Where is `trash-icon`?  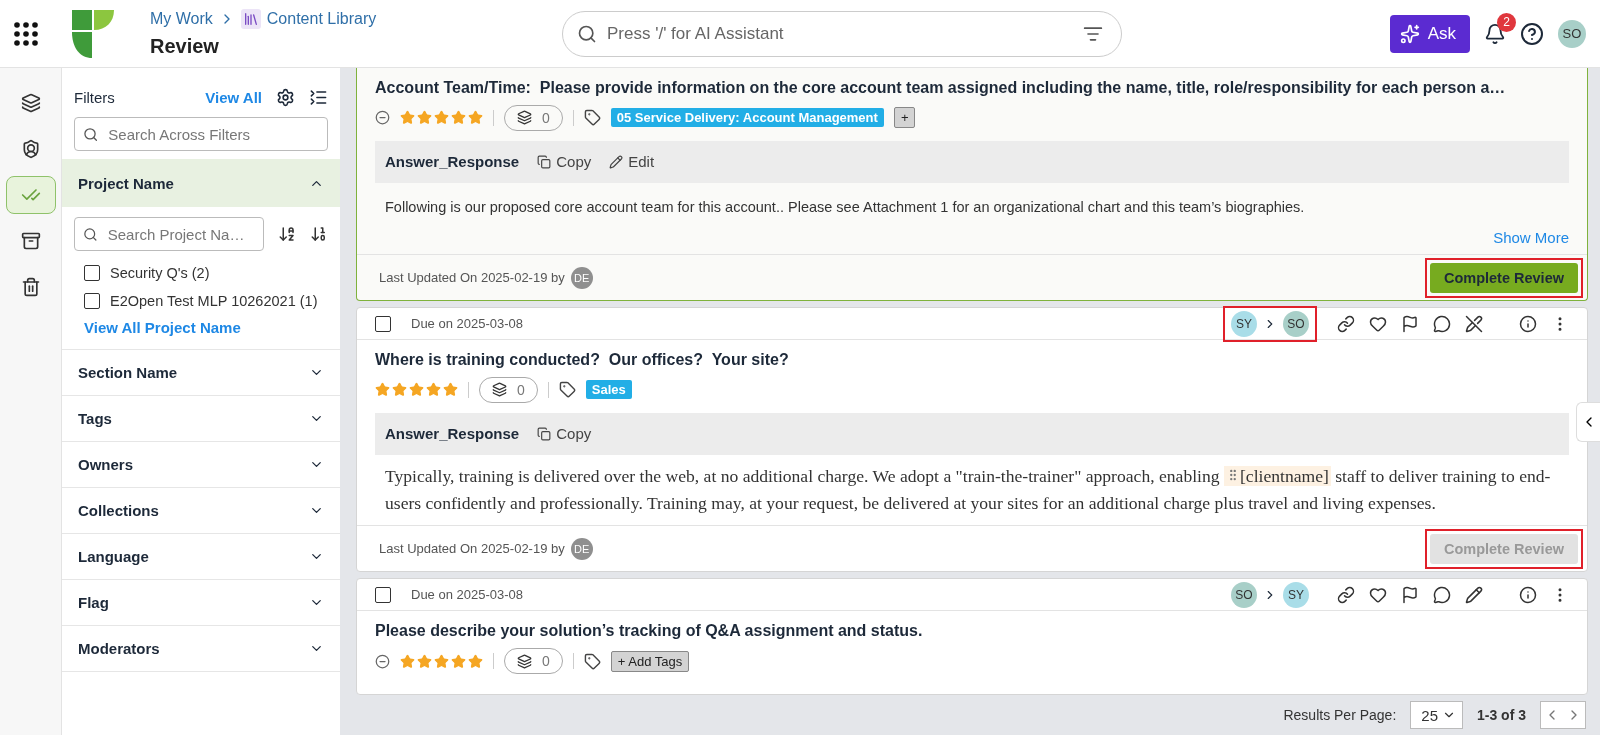
trash-icon is located at coordinates (30, 287).